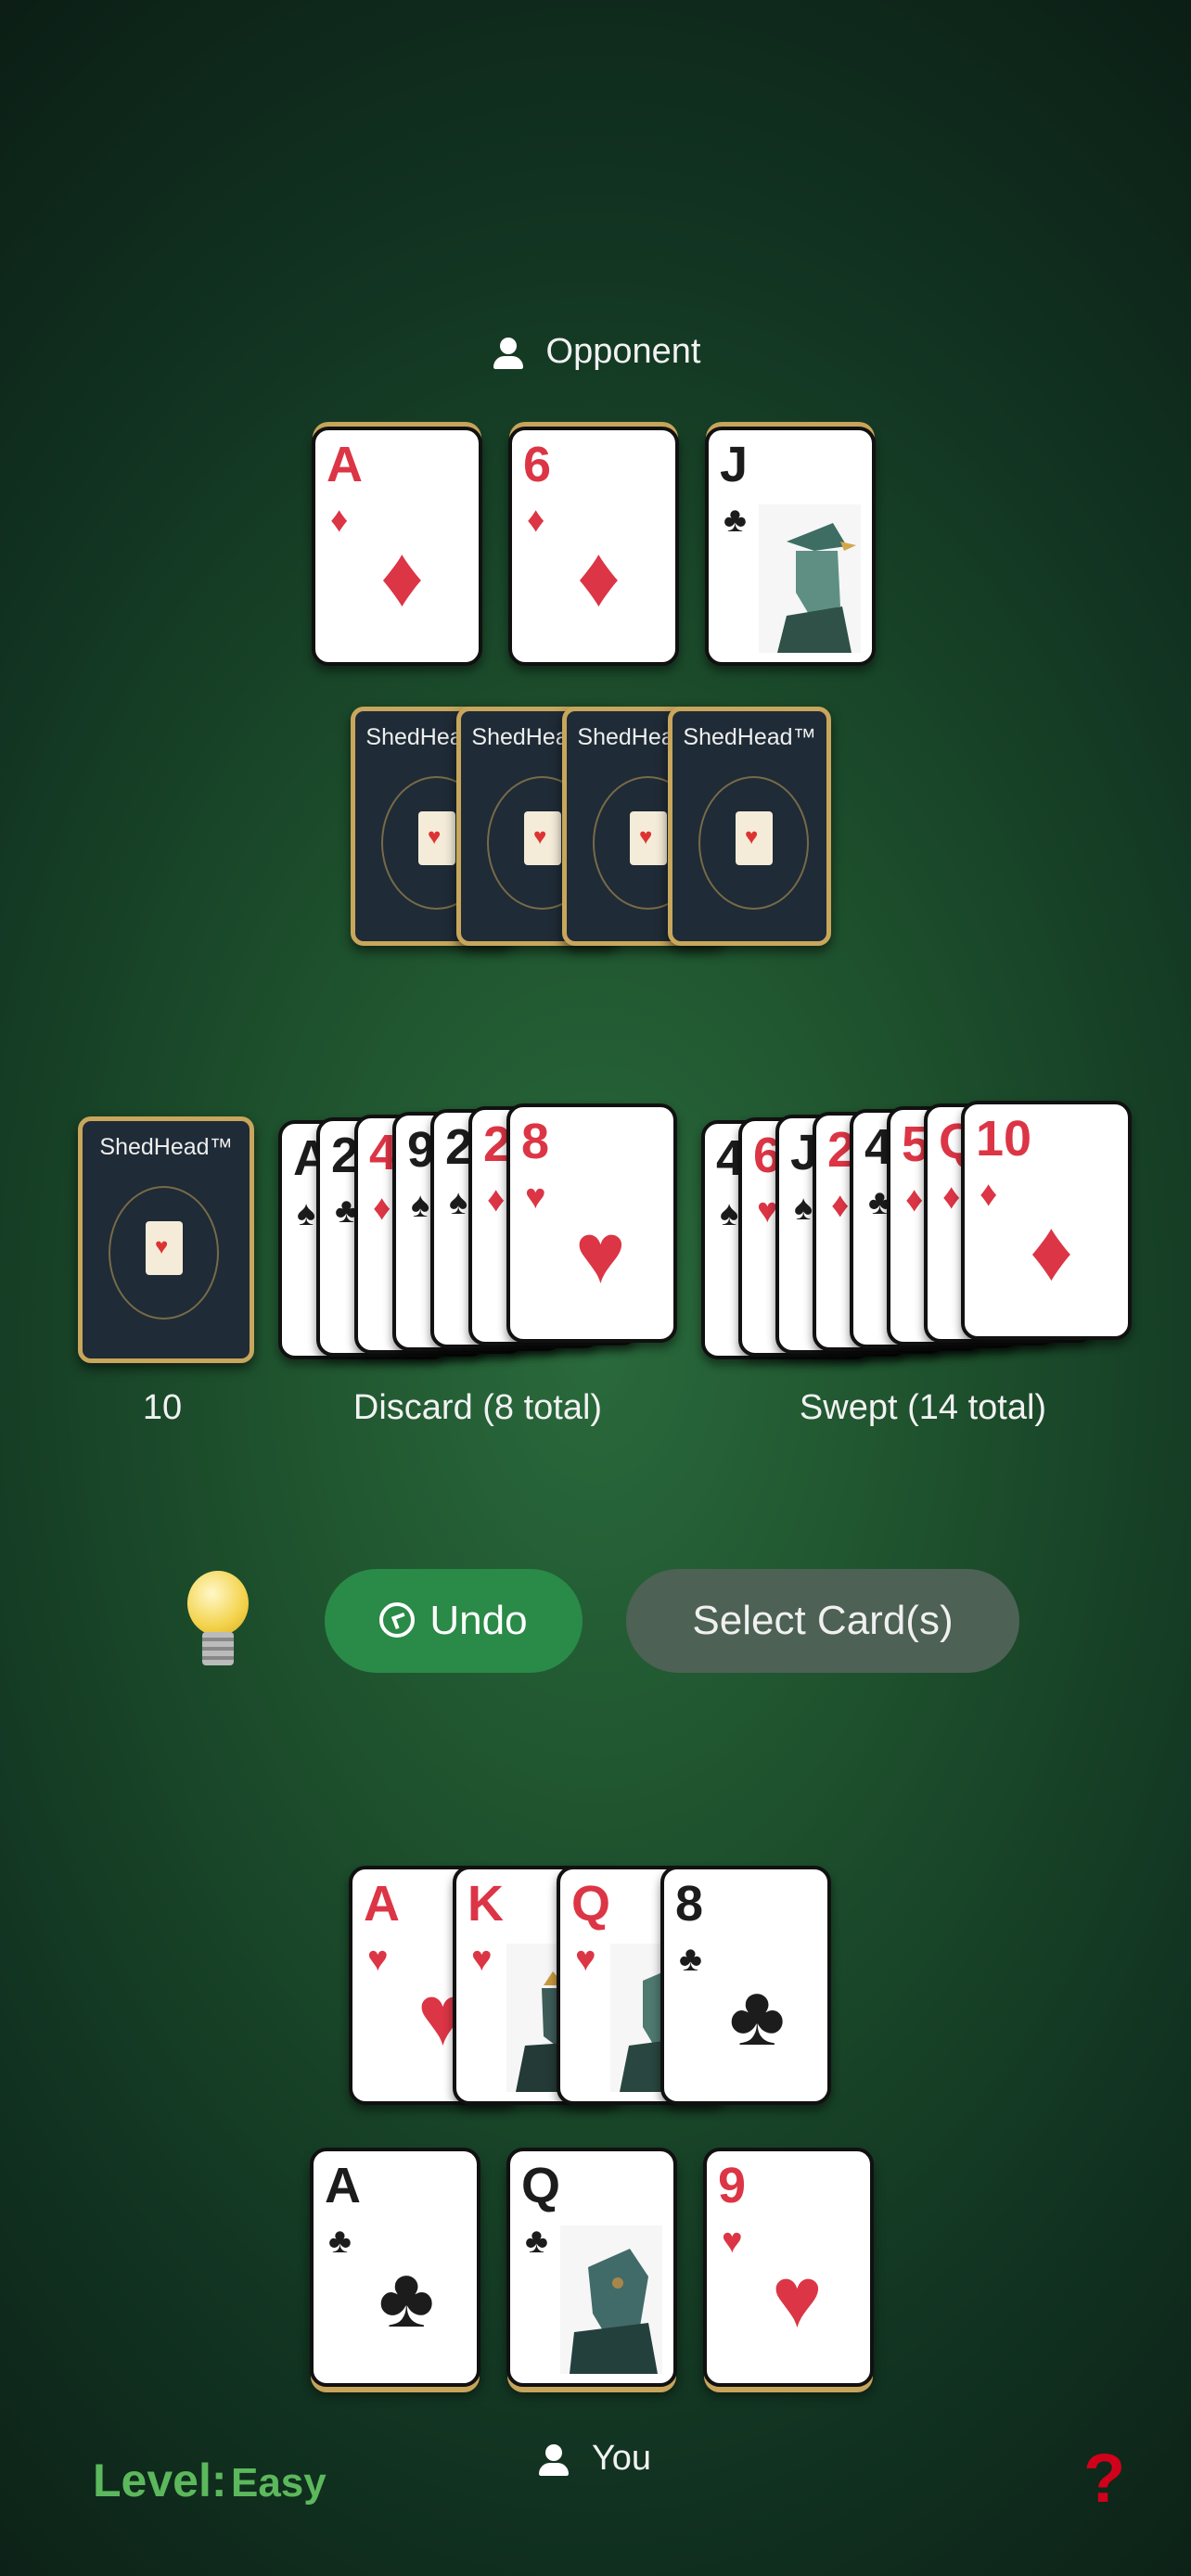 This screenshot has height=2576, width=1191. I want to click on hint-button, so click(218, 1623).